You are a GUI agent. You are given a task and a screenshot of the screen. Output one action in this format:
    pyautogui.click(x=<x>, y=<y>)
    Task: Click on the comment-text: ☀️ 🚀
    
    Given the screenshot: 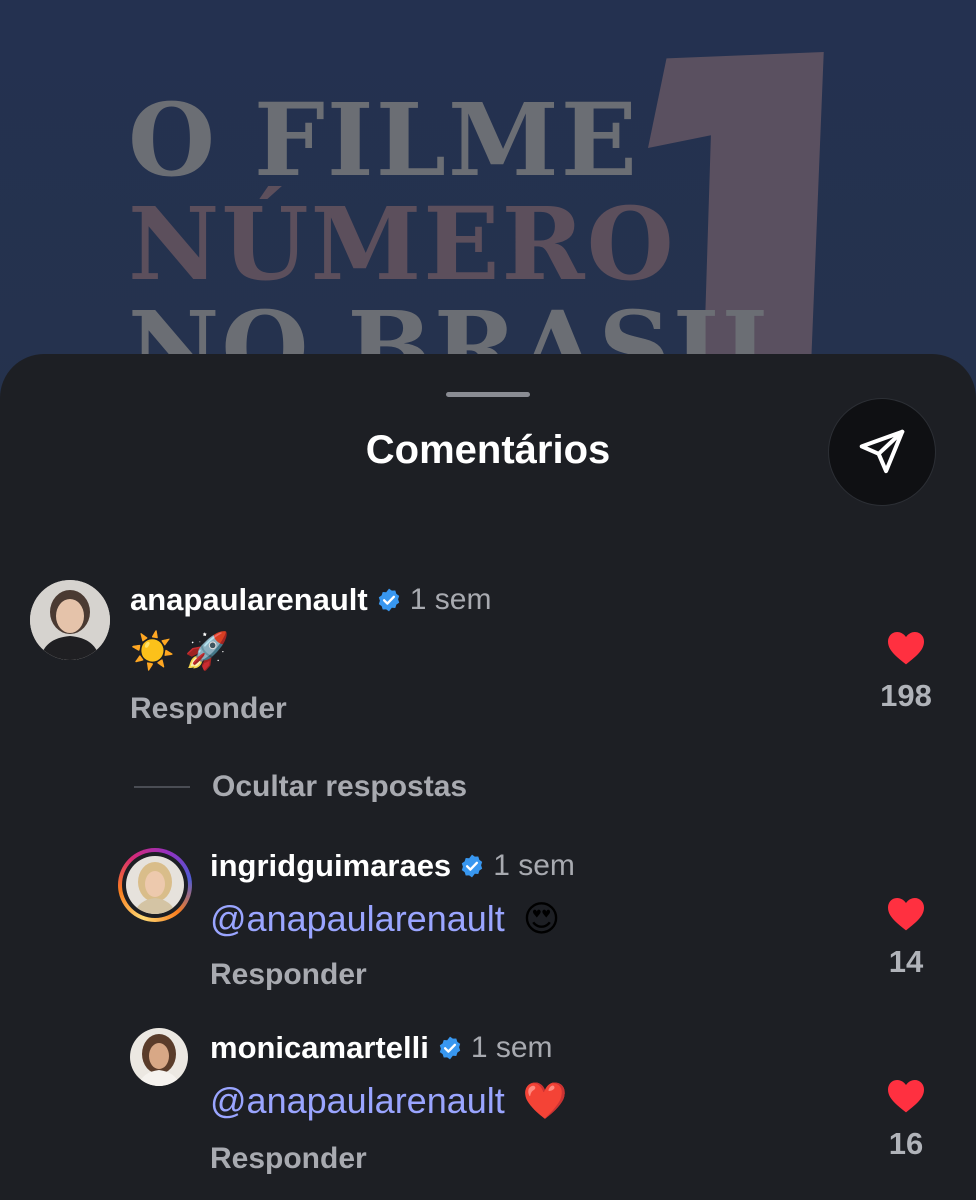 What is the action you would take?
    pyautogui.click(x=180, y=650)
    